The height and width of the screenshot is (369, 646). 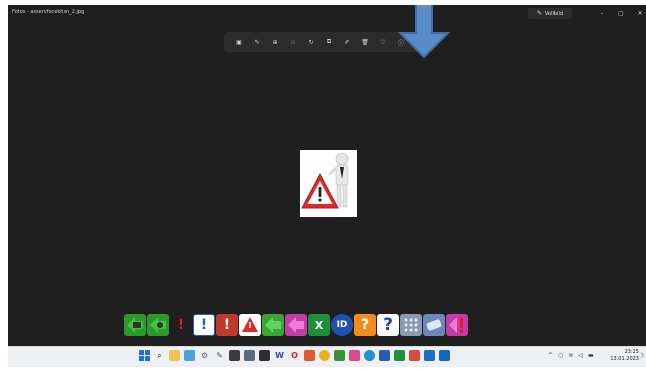 I want to click on zoom-out-icon: ⊖, so click(x=293, y=42).